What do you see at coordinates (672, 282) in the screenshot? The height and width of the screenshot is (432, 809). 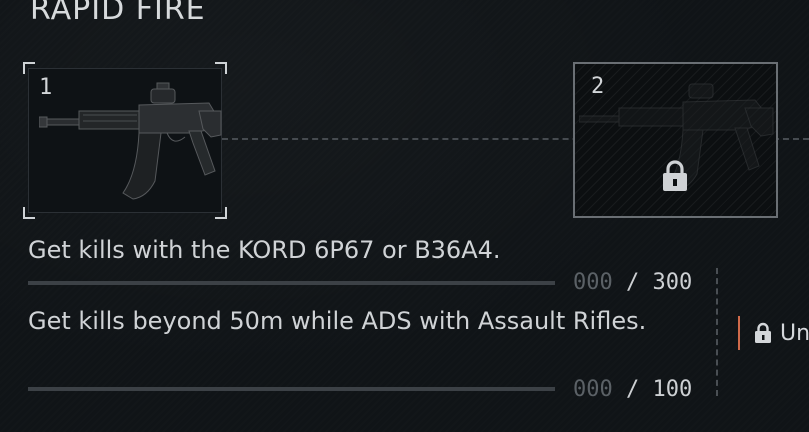 I see `progress-total: 300` at bounding box center [672, 282].